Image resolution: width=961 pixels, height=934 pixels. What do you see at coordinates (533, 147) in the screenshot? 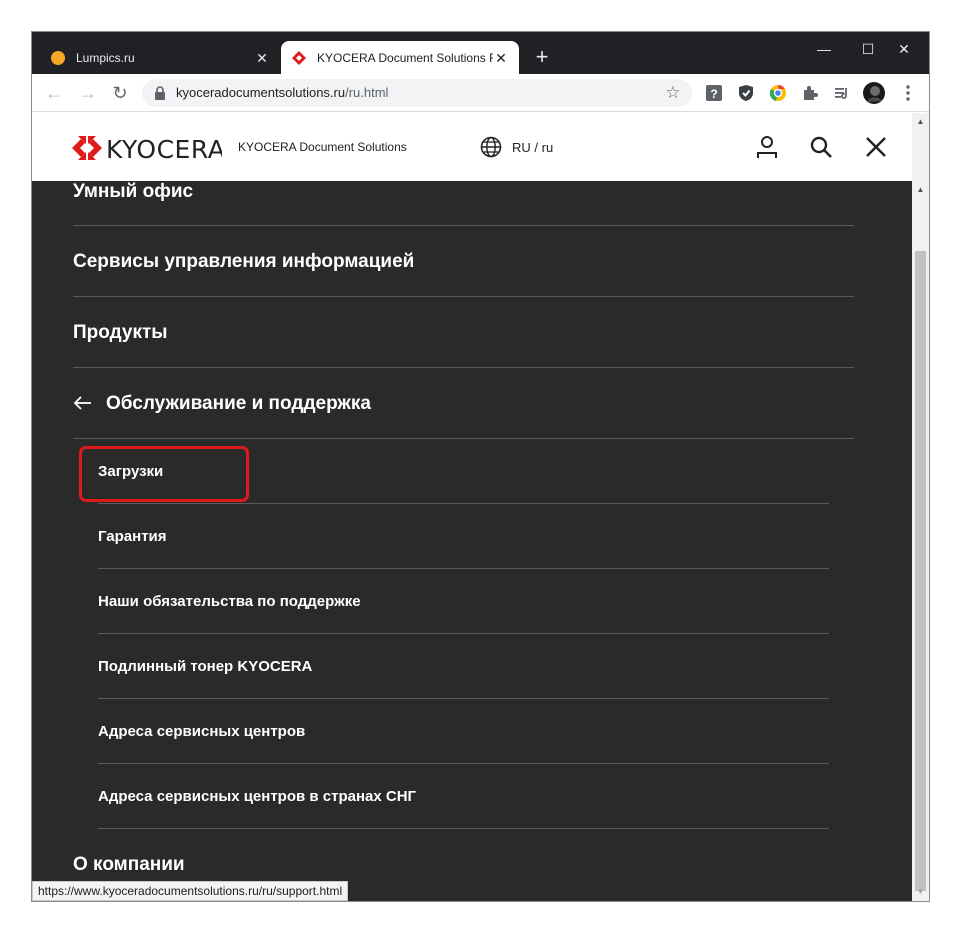
I see `language-label: RU / ru` at bounding box center [533, 147].